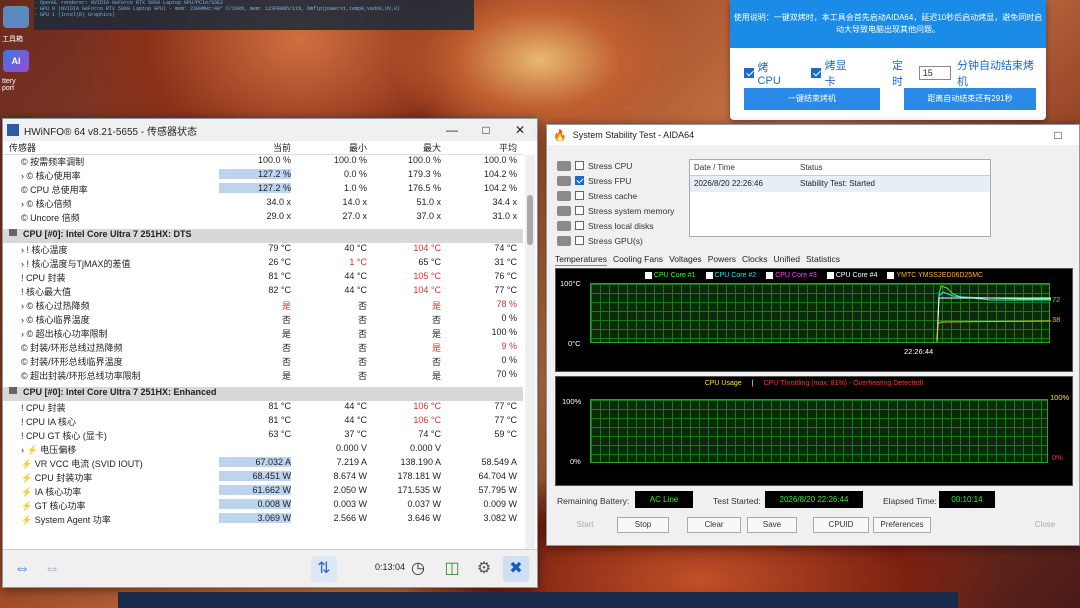 The width and height of the screenshot is (1080, 608). What do you see at coordinates (263, 278) in the screenshot?
I see `sensor-row: ! CPU 封装 81 °C 44 °C 105 °C 76 °C` at bounding box center [263, 278].